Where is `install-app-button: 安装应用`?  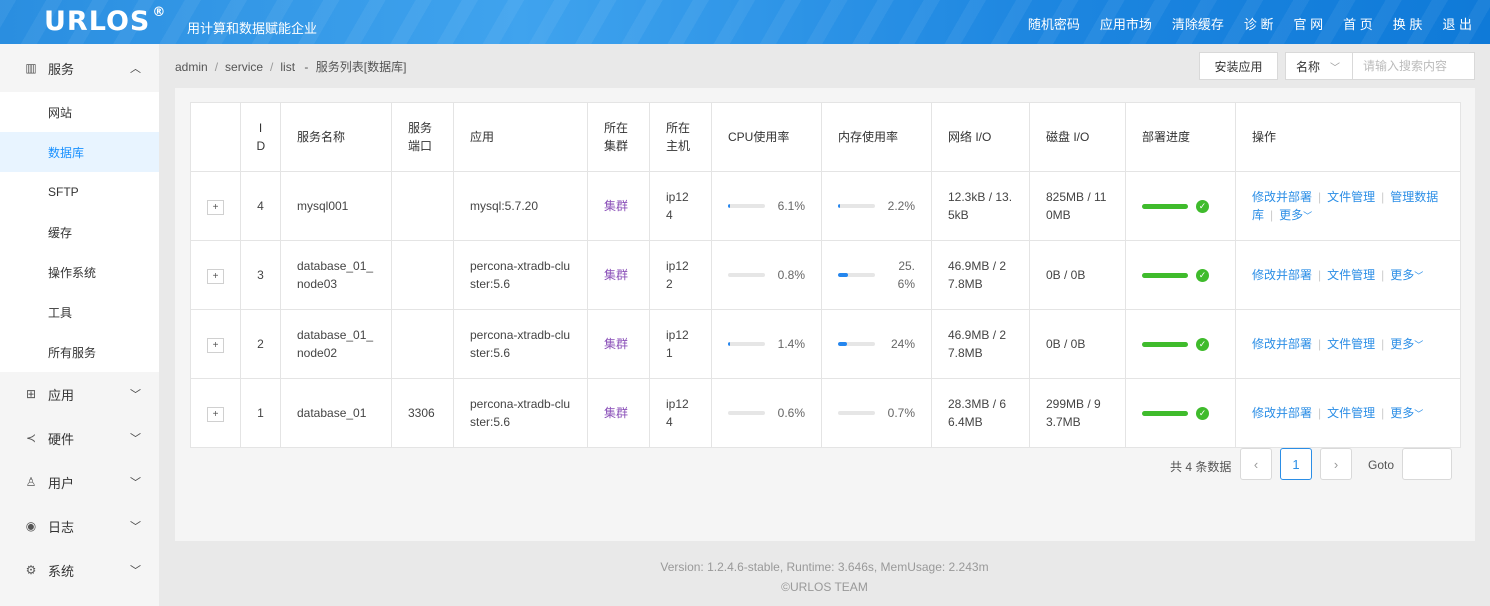
install-app-button: 安装应用 is located at coordinates (1238, 66).